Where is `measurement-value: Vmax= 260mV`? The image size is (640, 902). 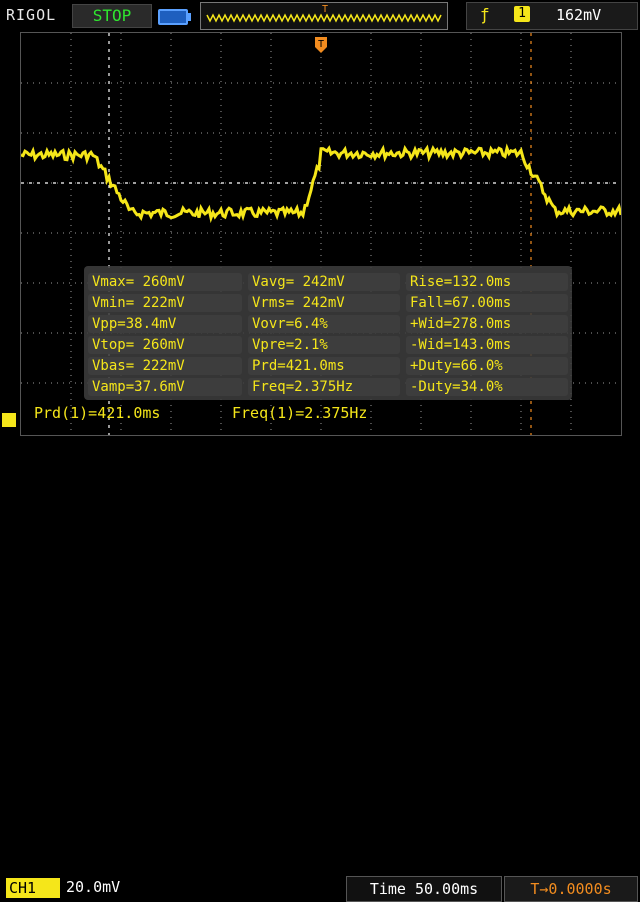
measurement-value: Vmax= 260mV is located at coordinates (165, 282).